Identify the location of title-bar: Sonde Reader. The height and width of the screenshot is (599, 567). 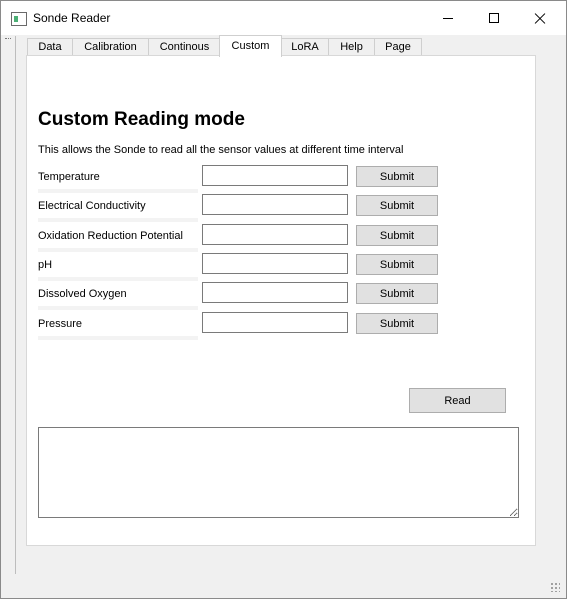
(283, 18).